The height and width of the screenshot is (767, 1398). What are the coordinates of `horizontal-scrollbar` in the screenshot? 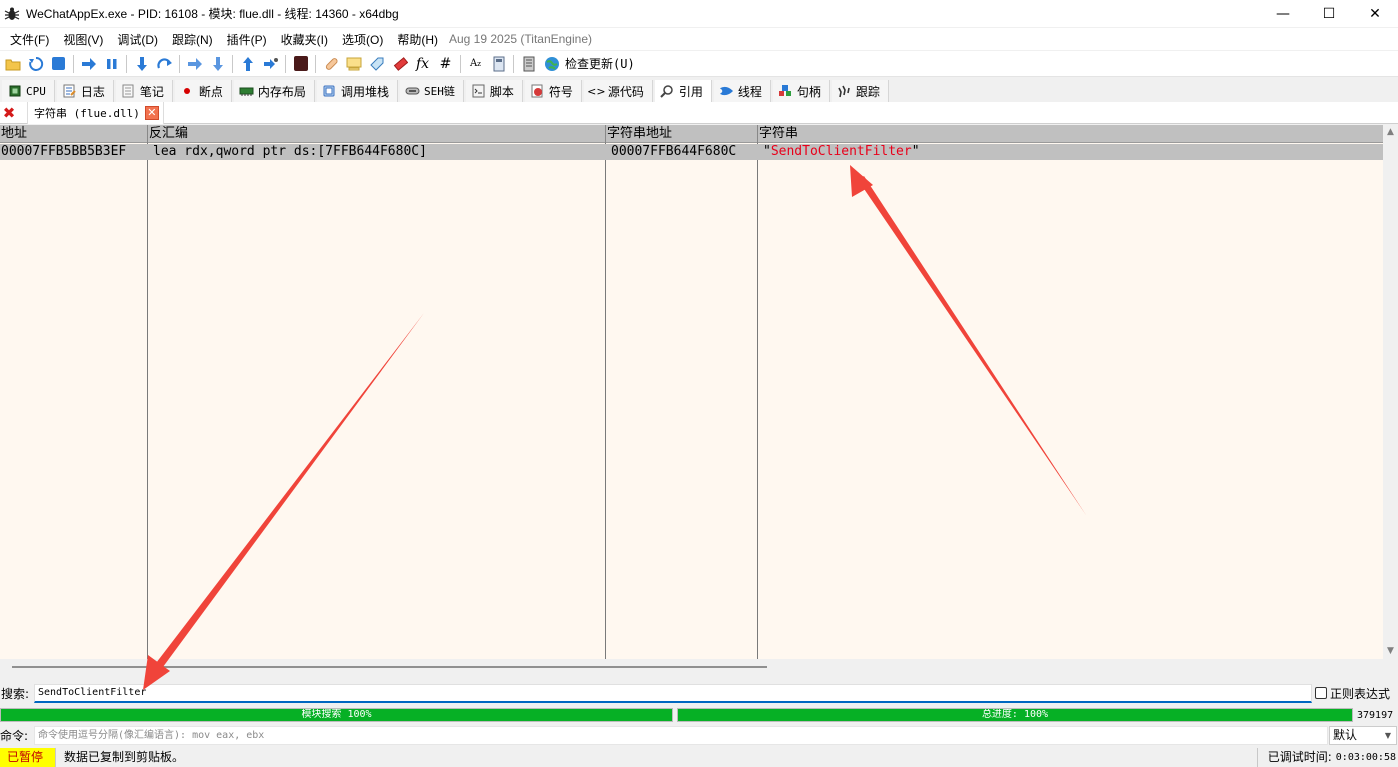 It's located at (699, 667).